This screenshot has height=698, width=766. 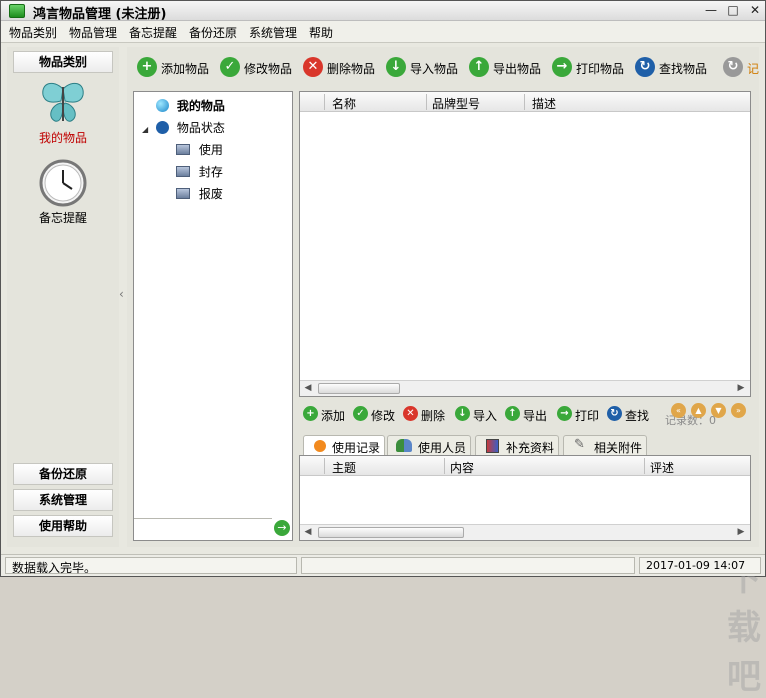 I want to click on tree-node-use: 使用, so click(x=199, y=149).